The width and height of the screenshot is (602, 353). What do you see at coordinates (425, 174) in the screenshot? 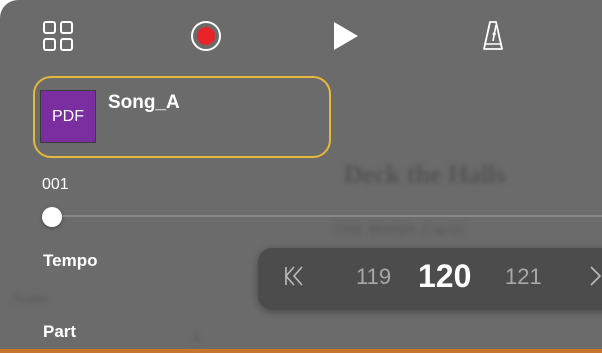
I see `score-title: Deck the Halls` at bounding box center [425, 174].